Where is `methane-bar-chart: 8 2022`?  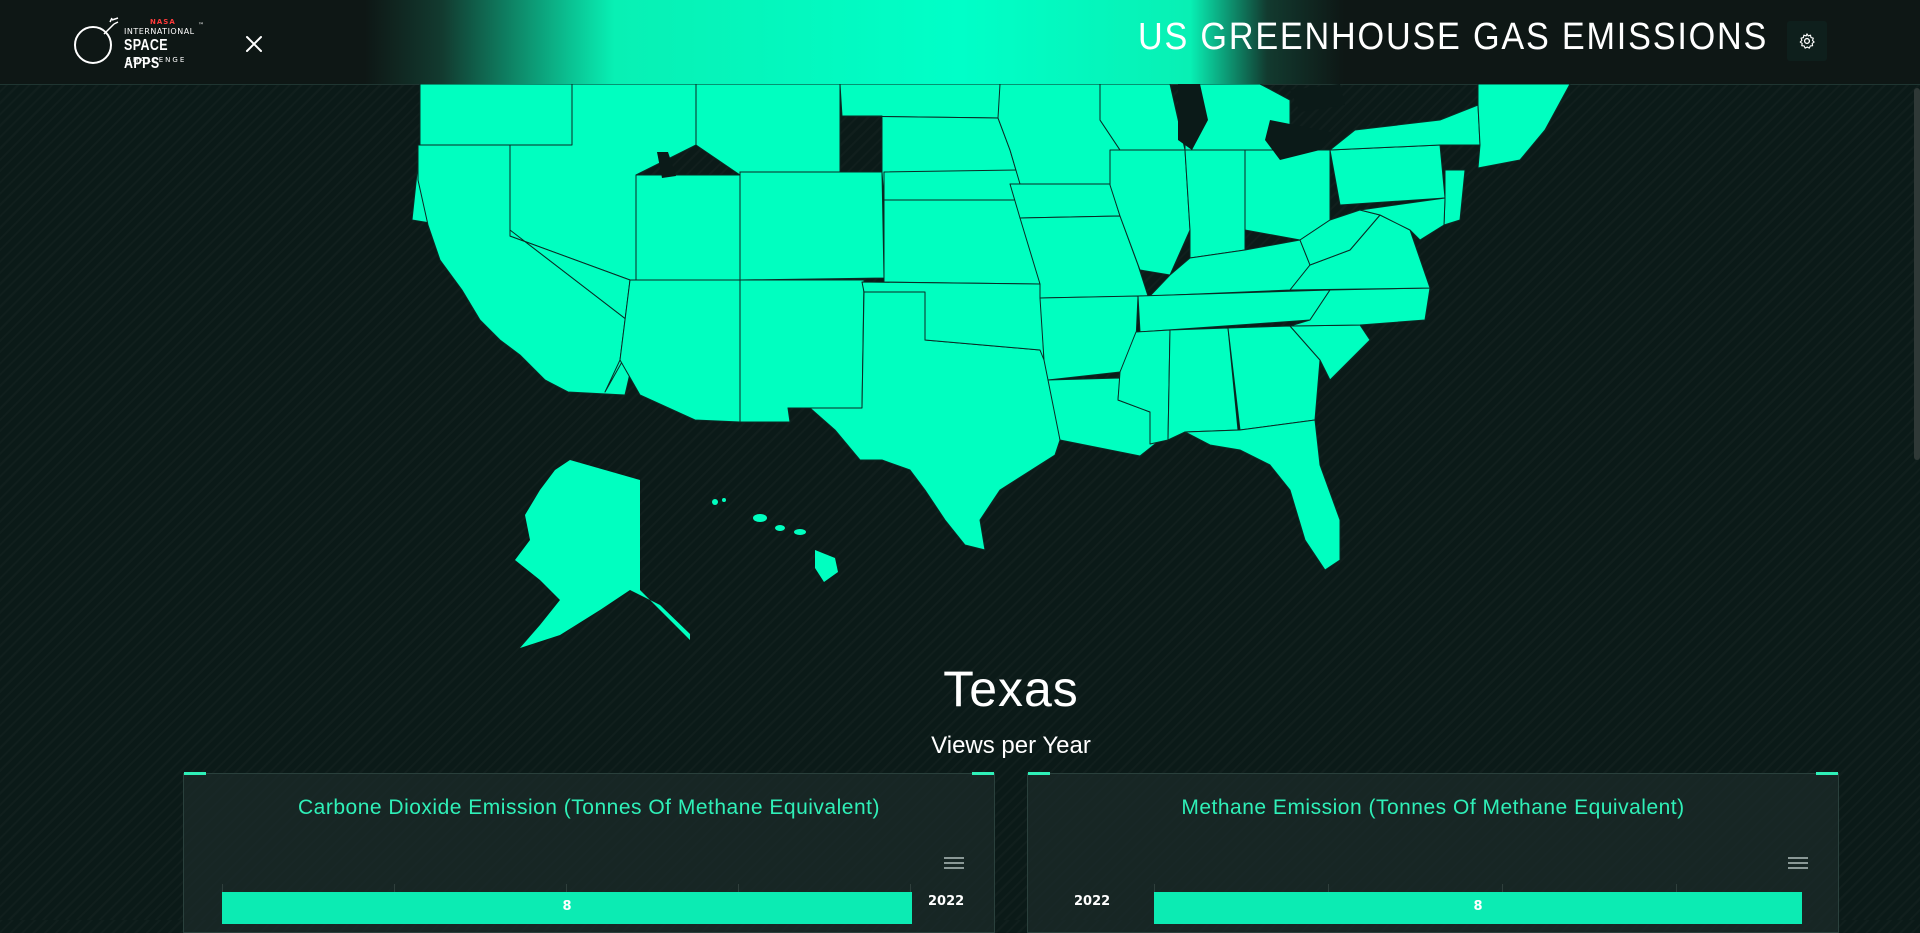 methane-bar-chart: 8 2022 is located at coordinates (1434, 904).